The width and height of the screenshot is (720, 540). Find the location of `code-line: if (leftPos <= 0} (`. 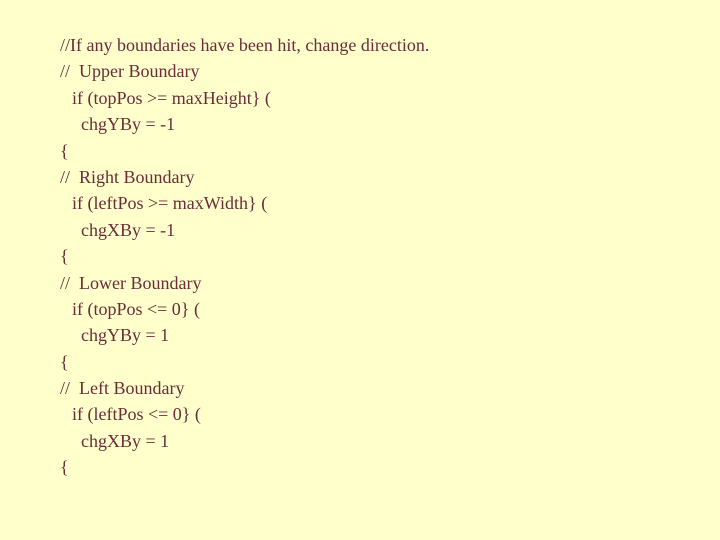

code-line: if (leftPos <= 0} ( is located at coordinates (136, 414).